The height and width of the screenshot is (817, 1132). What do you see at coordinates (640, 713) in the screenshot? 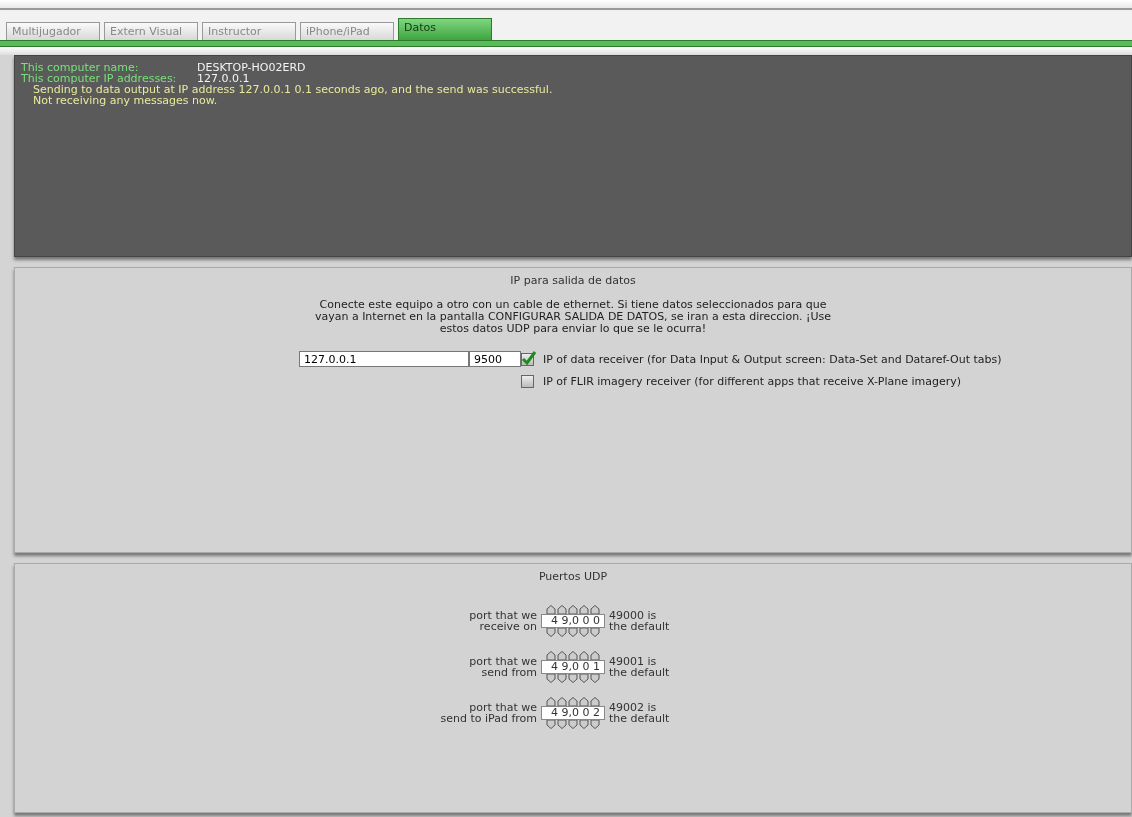
I see `default-note: 49002 is the default` at bounding box center [640, 713].